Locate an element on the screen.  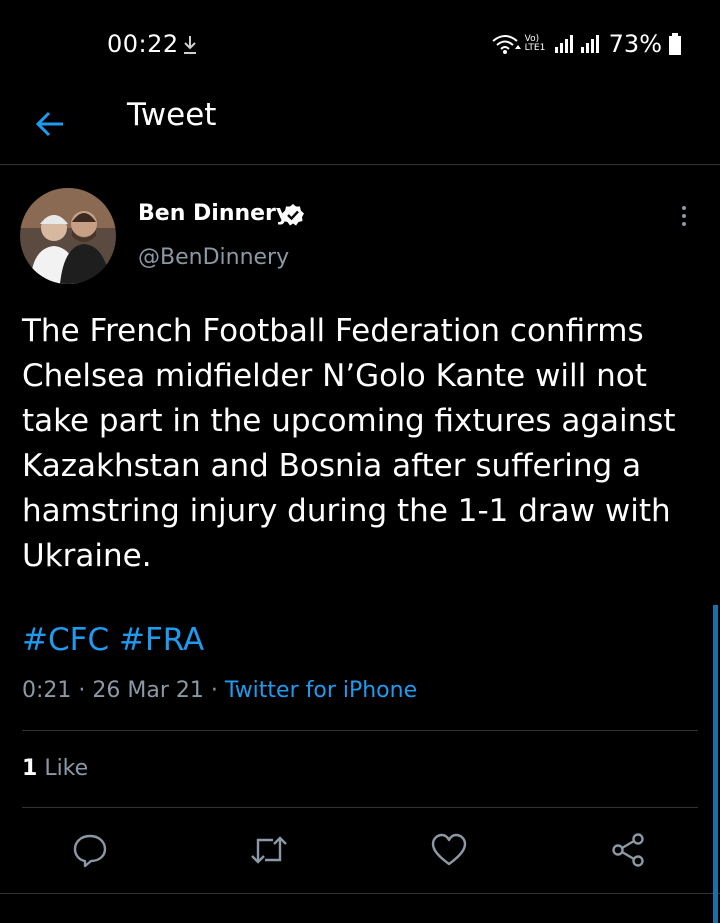
lte-label: LTE1 is located at coordinates (535, 48).